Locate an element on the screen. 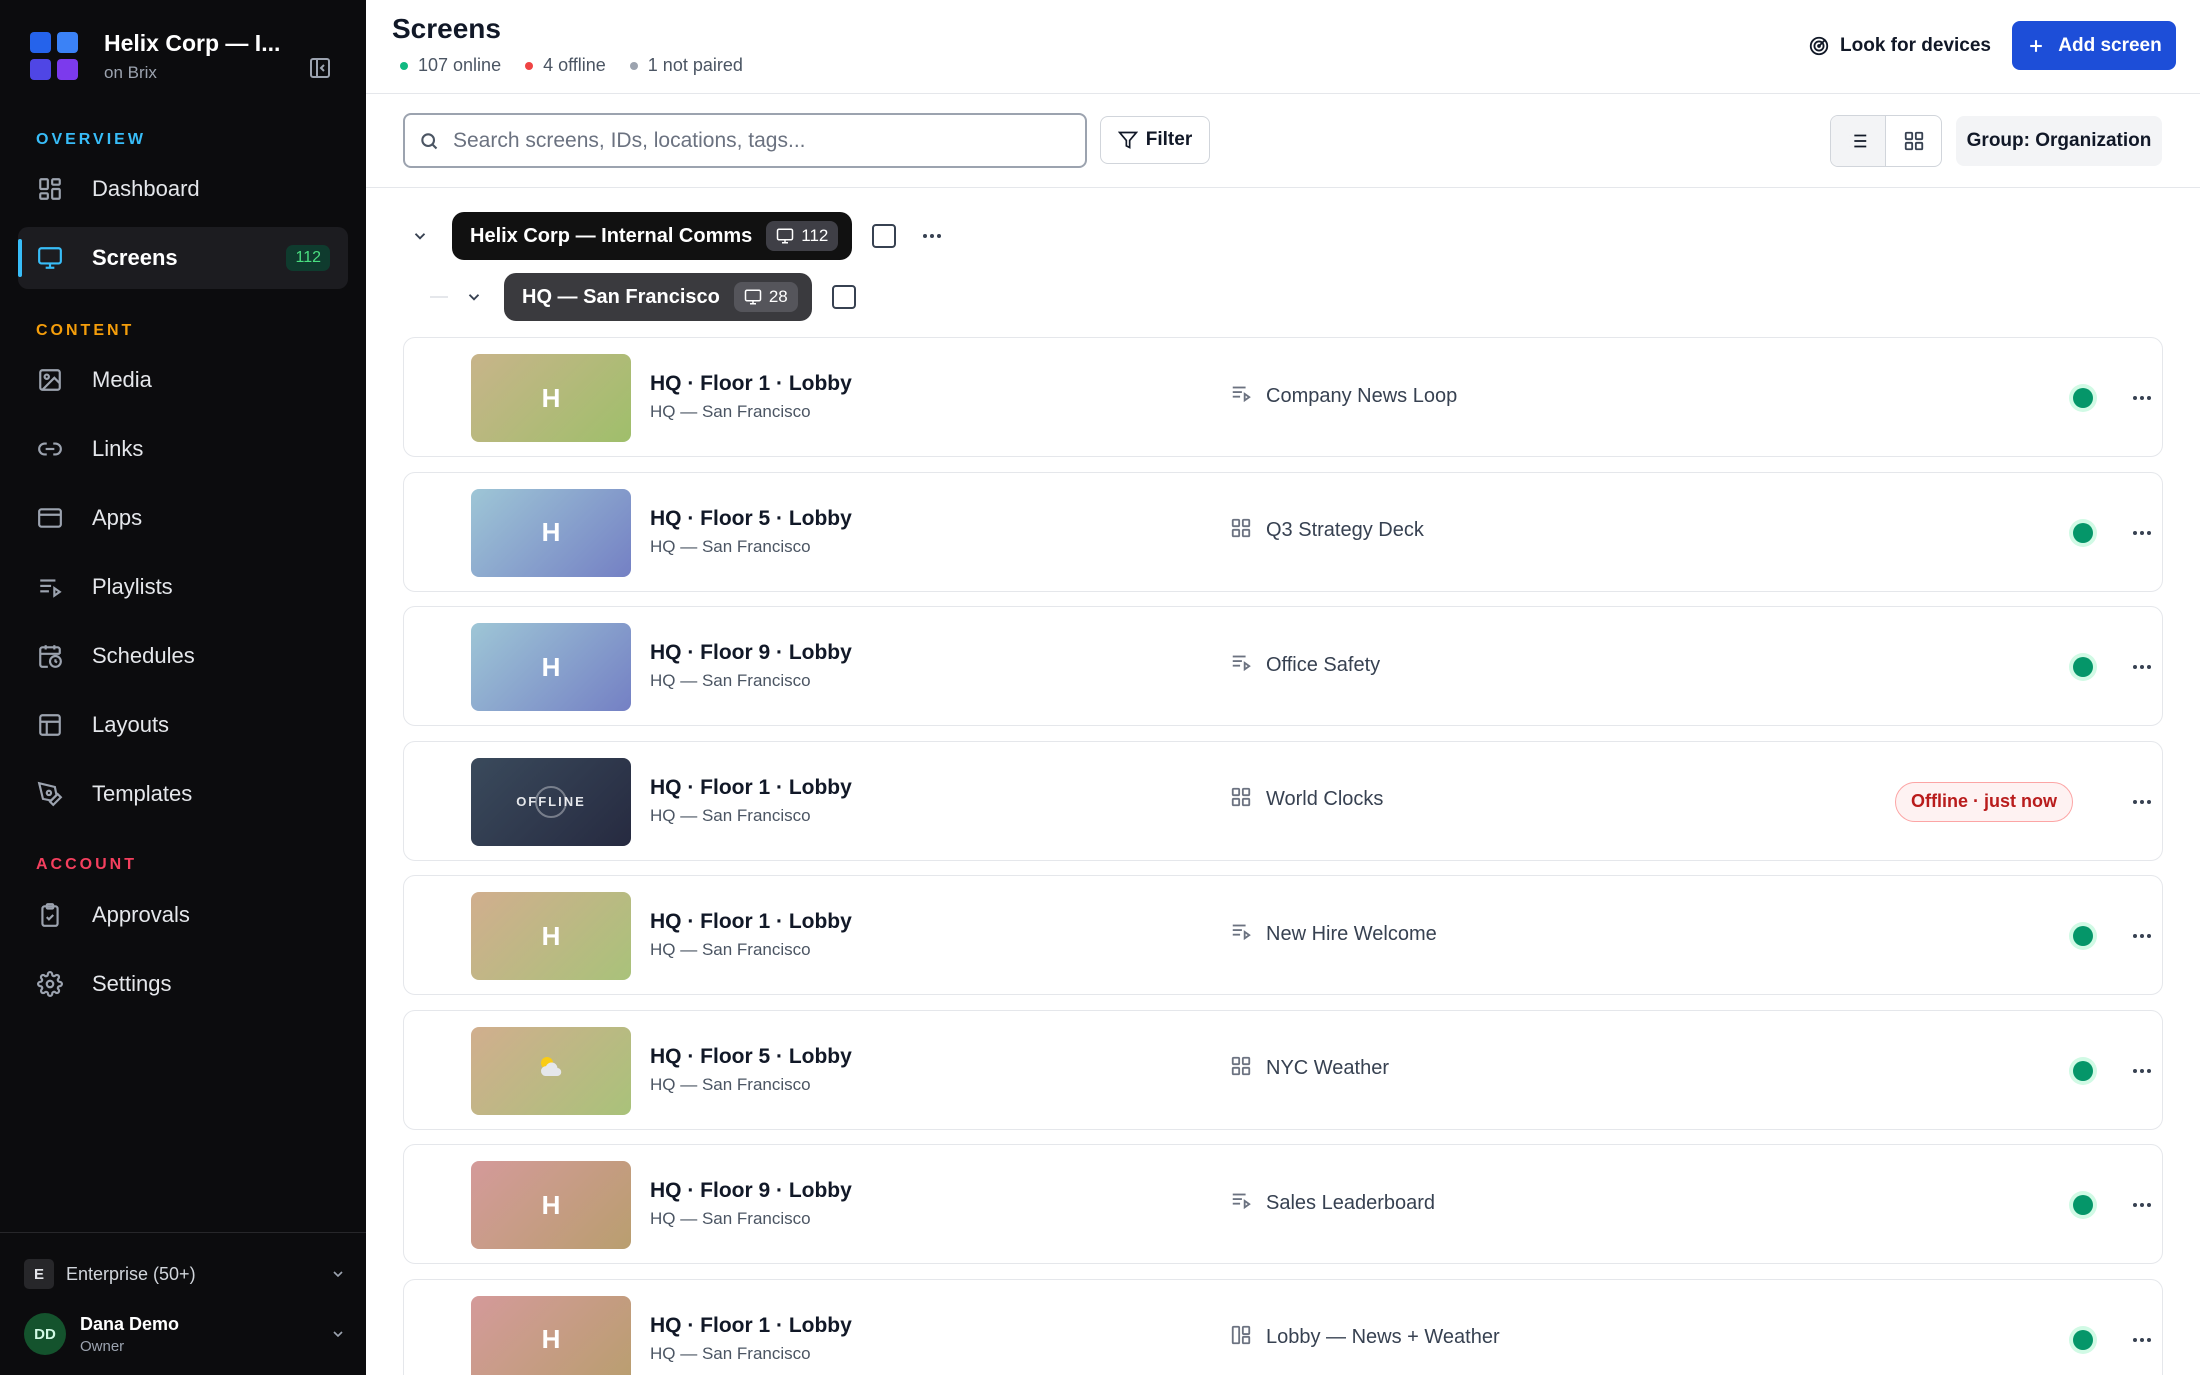 This screenshot has width=2200, height=1375. sidebar-item-approvals: Approvals is located at coordinates (183, 915).